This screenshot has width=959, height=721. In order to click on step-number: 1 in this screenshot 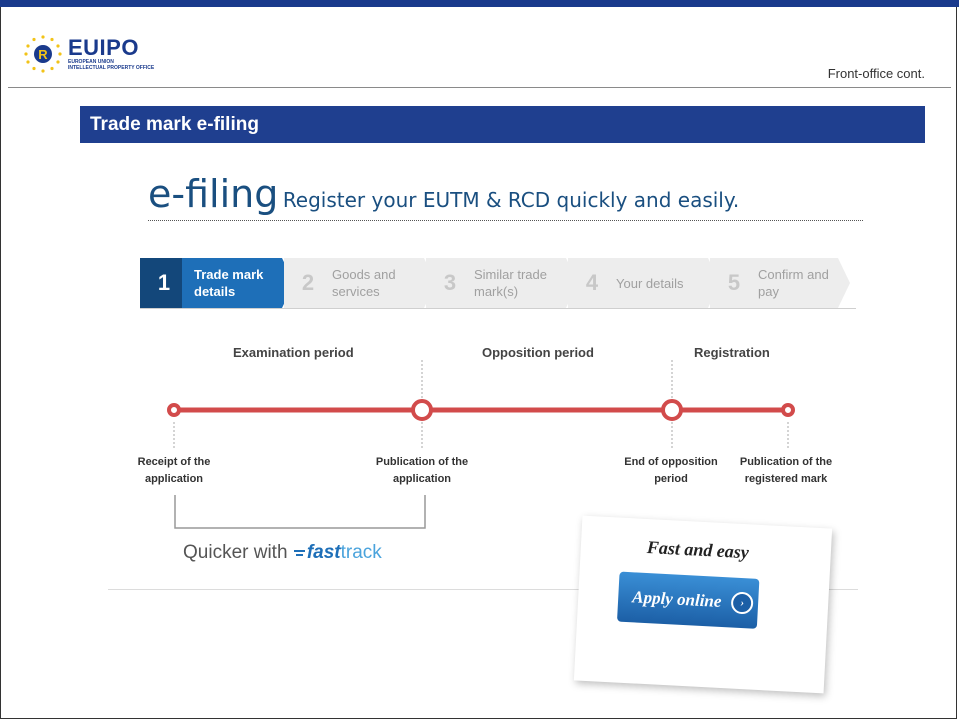, I will do `click(161, 283)`.